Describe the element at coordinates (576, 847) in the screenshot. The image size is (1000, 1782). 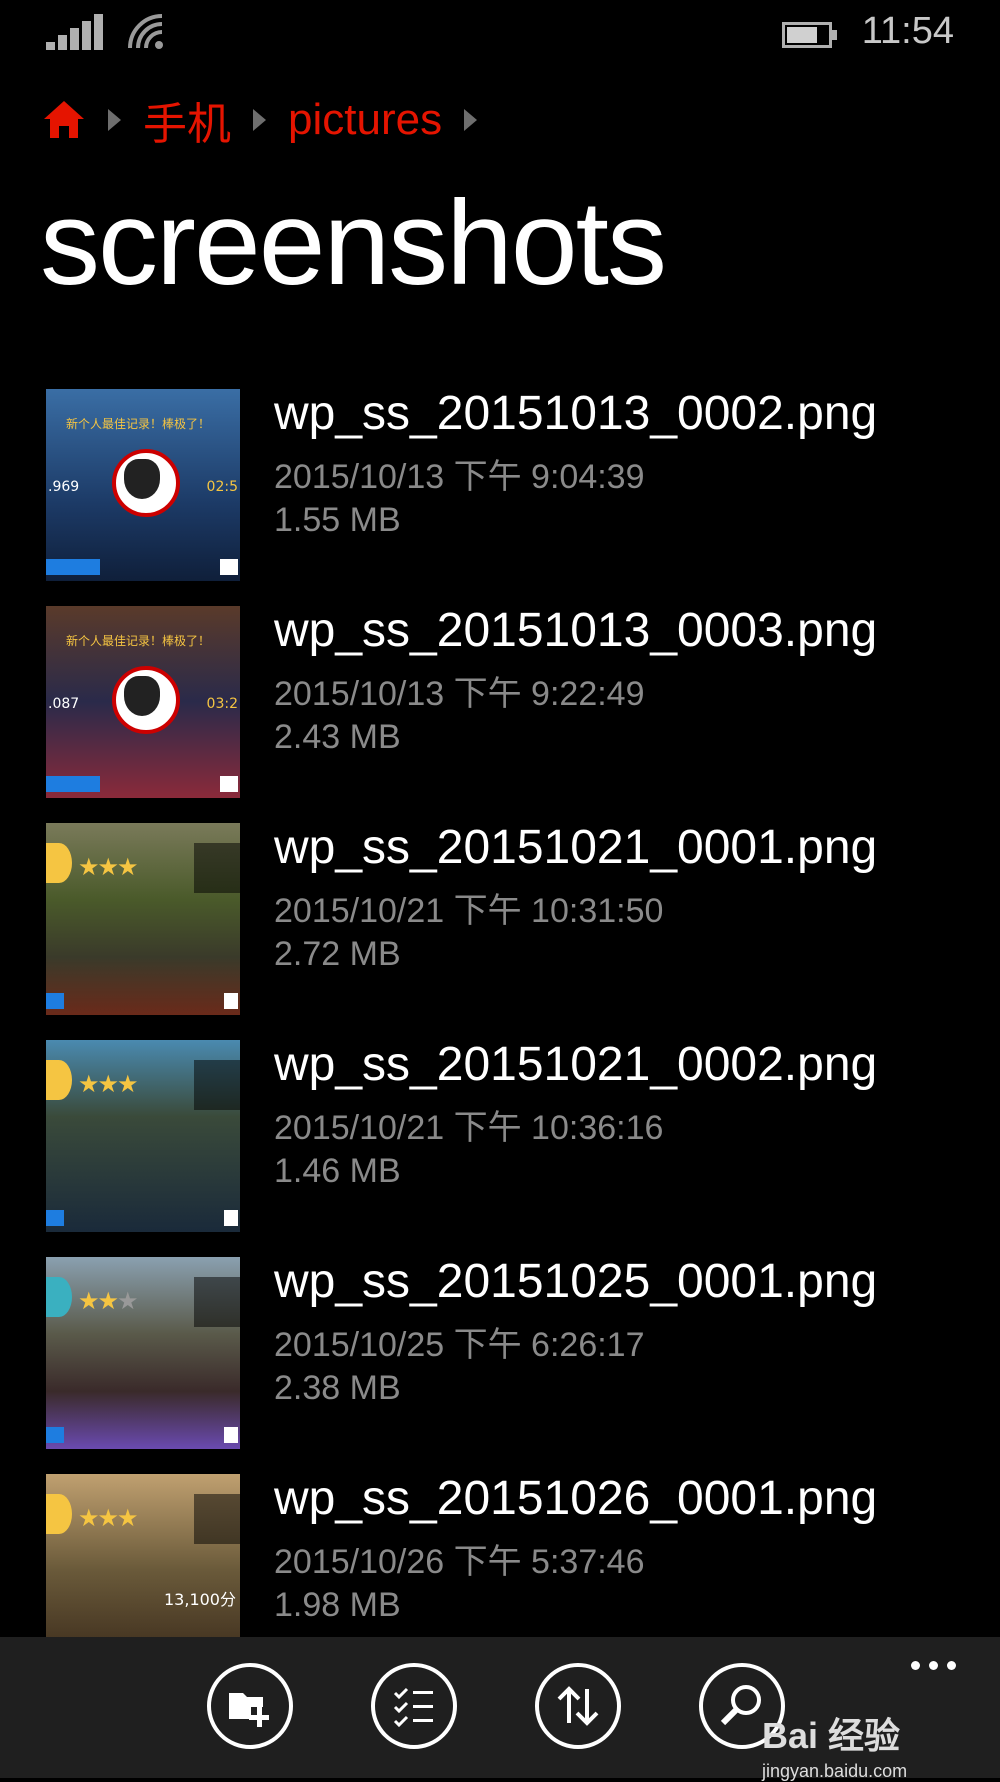
I see `file-name: wp_ss_20151021_0001.png` at that location.